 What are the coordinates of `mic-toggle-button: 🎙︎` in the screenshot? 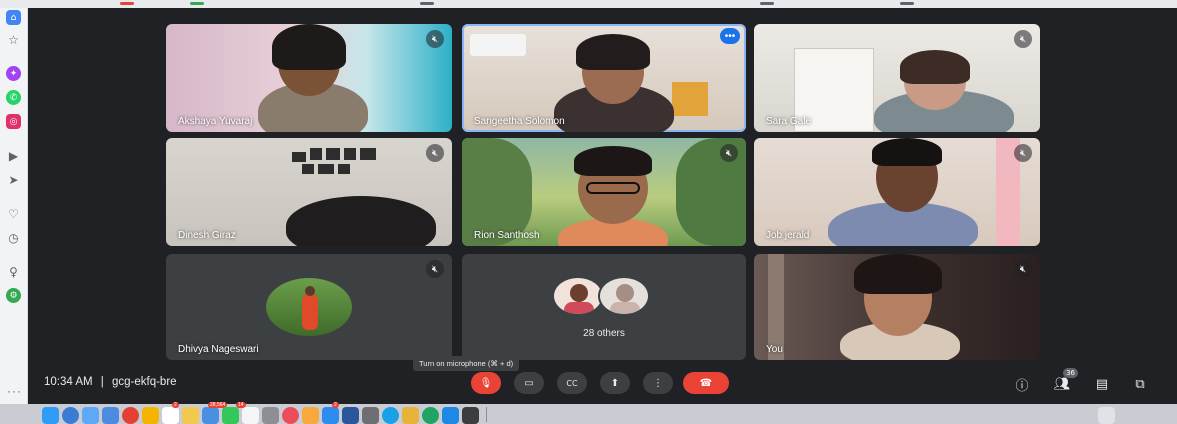 It's located at (486, 383).